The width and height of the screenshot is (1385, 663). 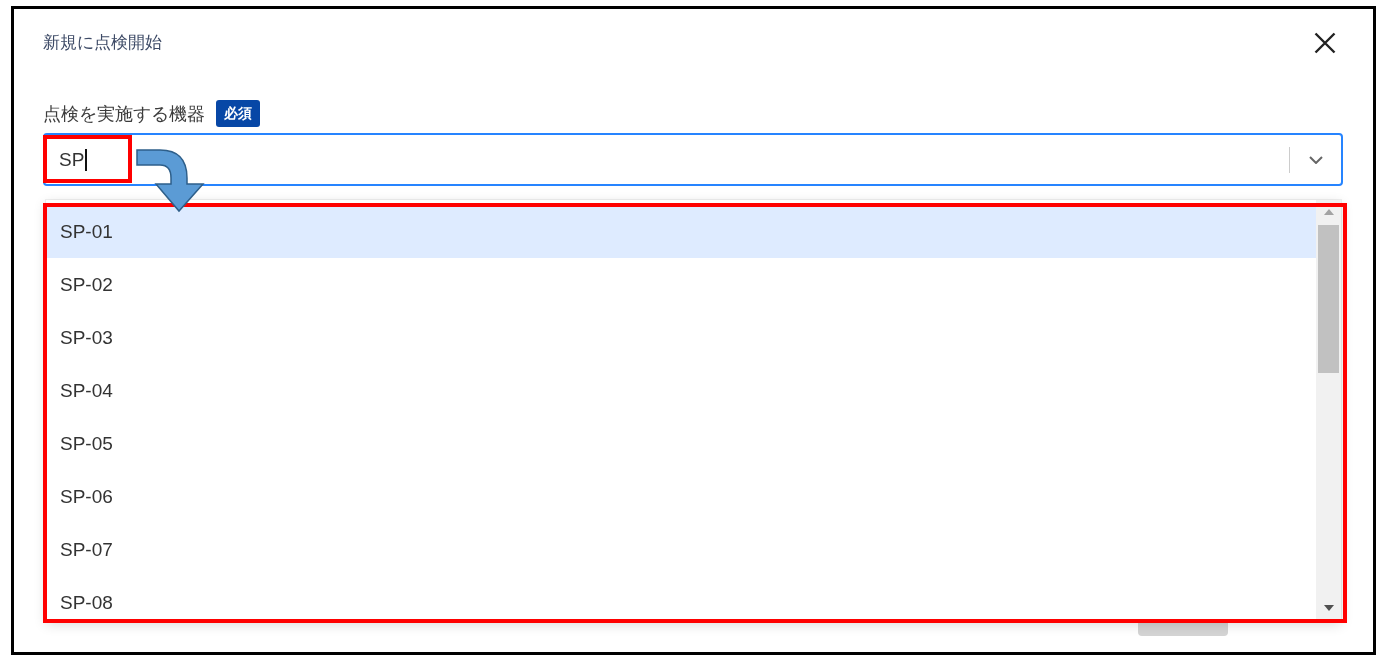 What do you see at coordinates (681, 231) in the screenshot?
I see `dropdown-option: SP-01` at bounding box center [681, 231].